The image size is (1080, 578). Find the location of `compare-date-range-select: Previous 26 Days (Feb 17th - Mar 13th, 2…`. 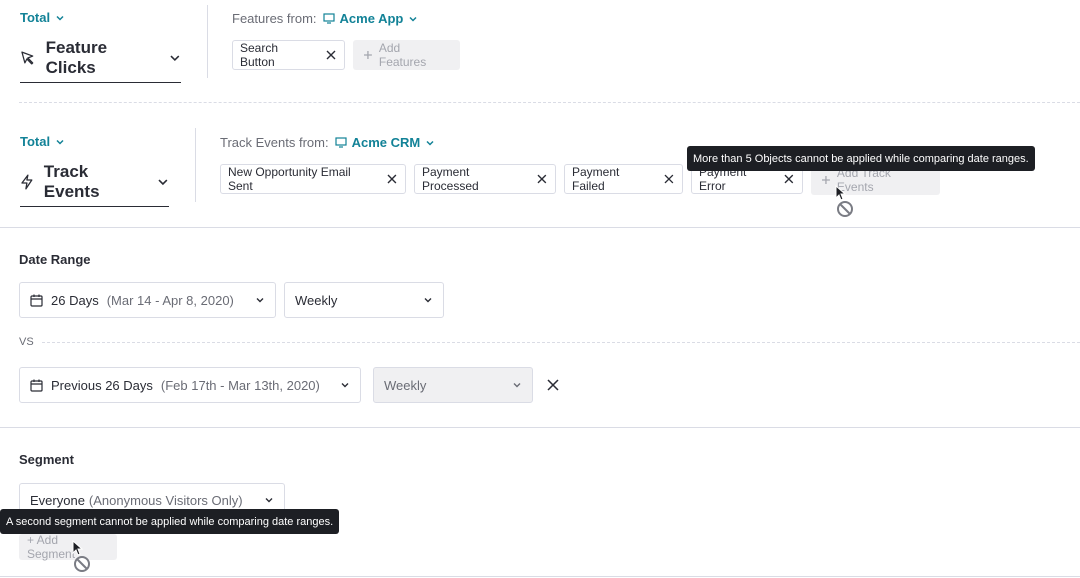

compare-date-range-select: Previous 26 Days (Feb 17th - Mar 13th, 2… is located at coordinates (190, 385).